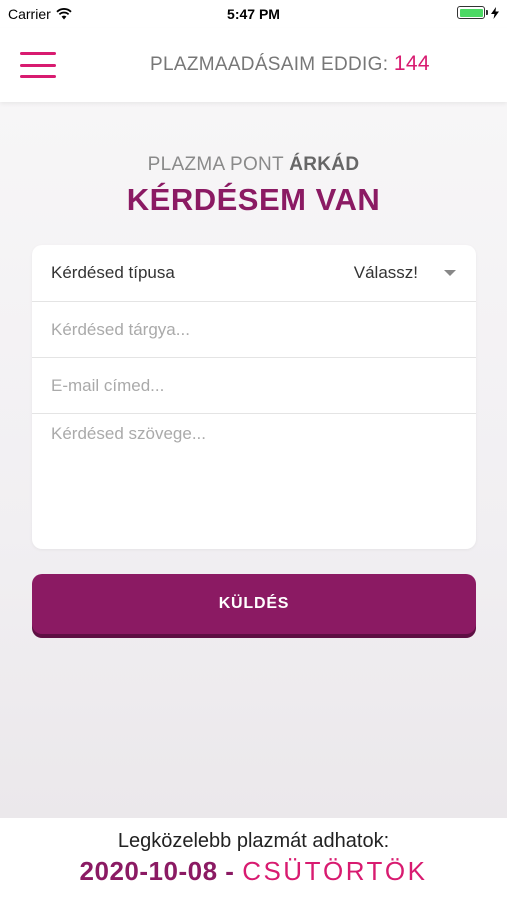 The width and height of the screenshot is (507, 900). I want to click on donation-counter: PLAZMAADÁSAIM EDDIG: 144, so click(290, 64).